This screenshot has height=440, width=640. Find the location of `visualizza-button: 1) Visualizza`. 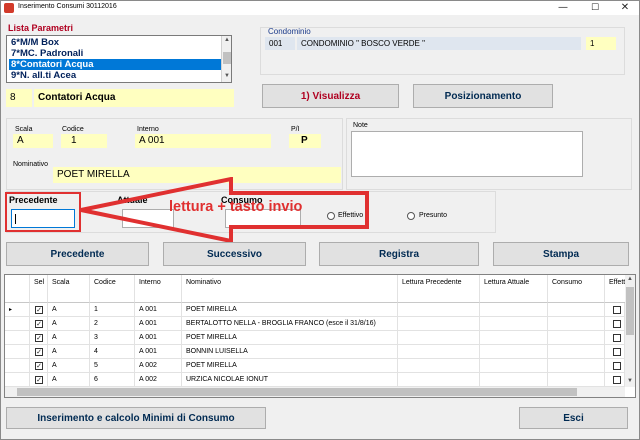

visualizza-button: 1) Visualizza is located at coordinates (330, 96).